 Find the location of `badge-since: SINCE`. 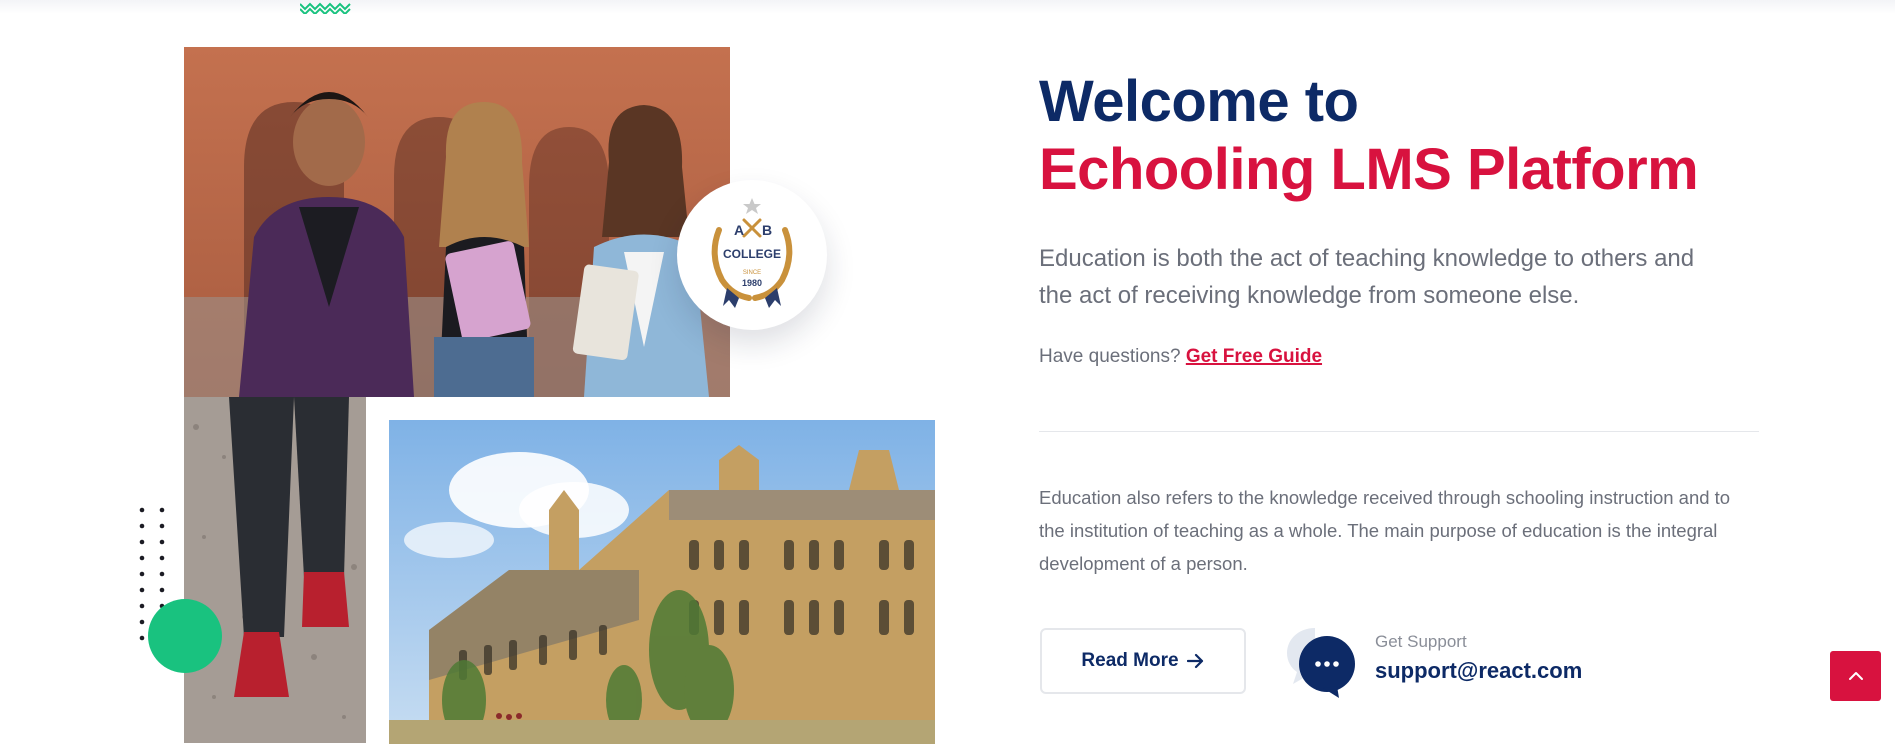

badge-since: SINCE is located at coordinates (752, 273).